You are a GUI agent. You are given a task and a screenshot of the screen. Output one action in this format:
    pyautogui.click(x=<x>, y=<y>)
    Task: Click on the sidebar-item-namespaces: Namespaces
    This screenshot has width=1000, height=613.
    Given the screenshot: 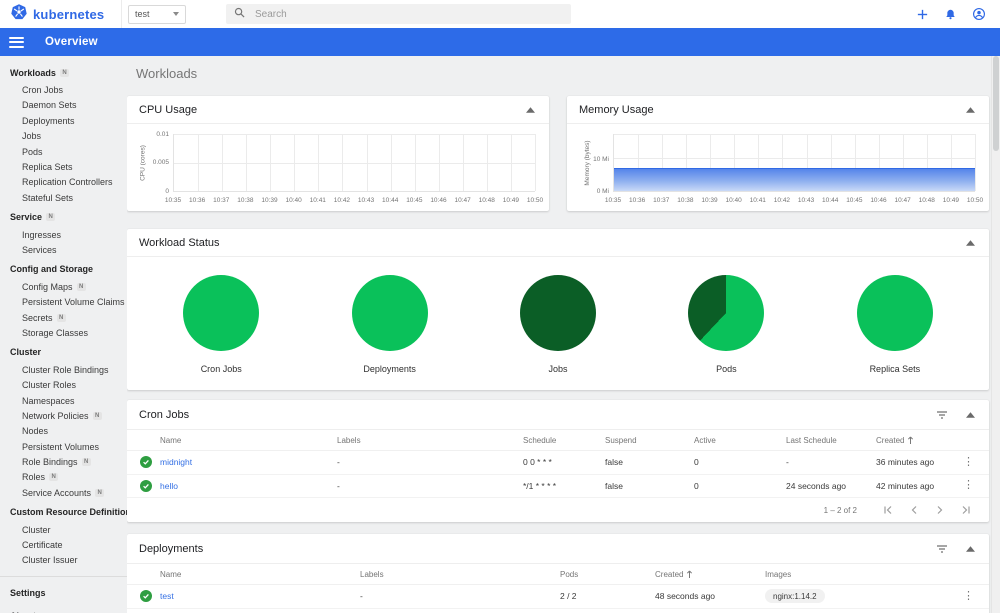 What is the action you would take?
    pyautogui.click(x=63, y=400)
    